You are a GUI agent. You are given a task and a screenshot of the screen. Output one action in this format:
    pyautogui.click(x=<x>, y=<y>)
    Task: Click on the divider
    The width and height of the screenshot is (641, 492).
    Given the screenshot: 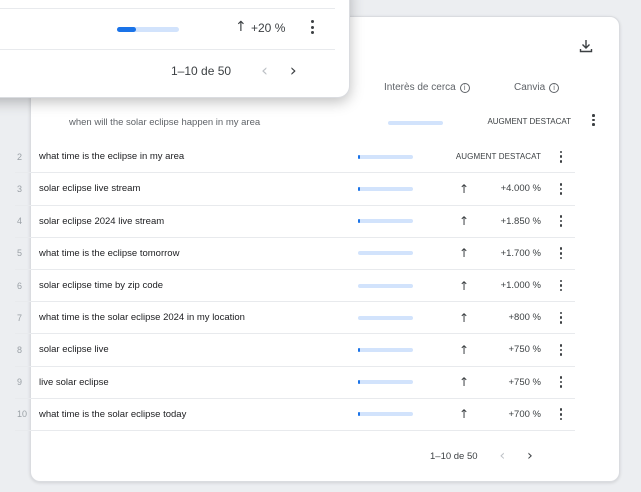 What is the action you would take?
    pyautogui.click(x=167, y=49)
    